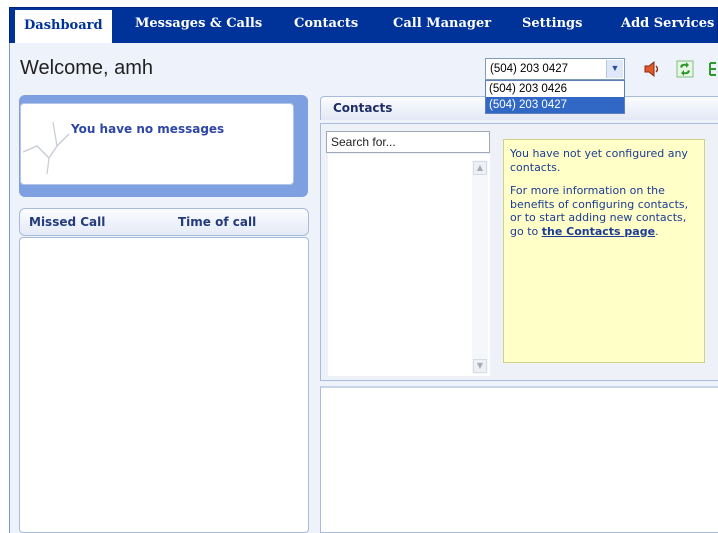 Image resolution: width=718 pixels, height=533 pixels. I want to click on phone-number-dropdown: (504) 203 0426 (504) 203 0427, so click(555, 97).